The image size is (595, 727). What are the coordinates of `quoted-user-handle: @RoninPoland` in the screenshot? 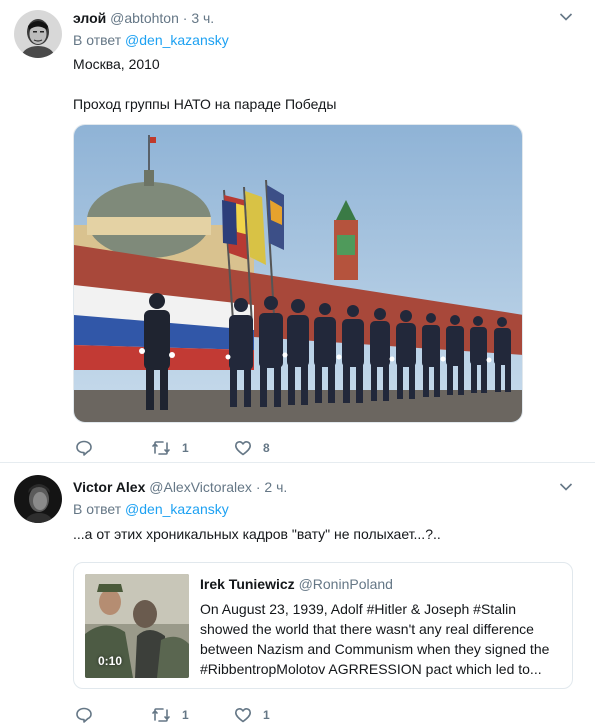 It's located at (345, 584).